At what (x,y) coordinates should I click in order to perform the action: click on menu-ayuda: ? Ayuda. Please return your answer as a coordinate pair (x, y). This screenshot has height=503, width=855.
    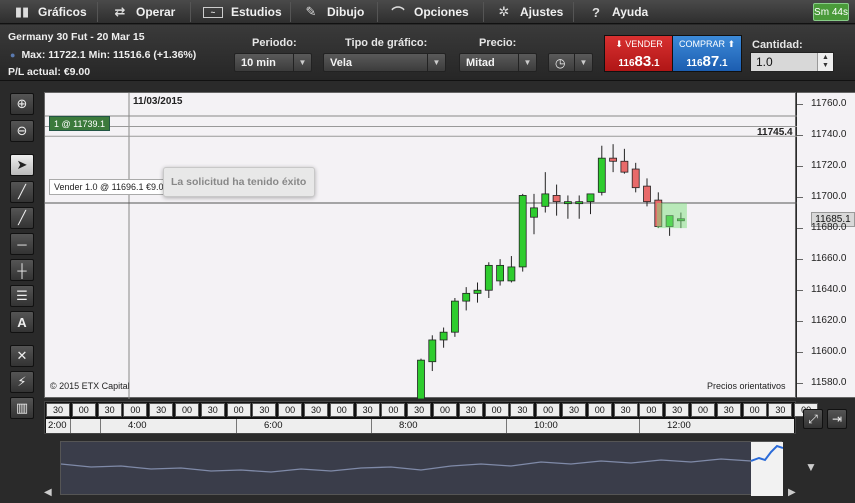
    Looking at the image, I should click on (618, 12).